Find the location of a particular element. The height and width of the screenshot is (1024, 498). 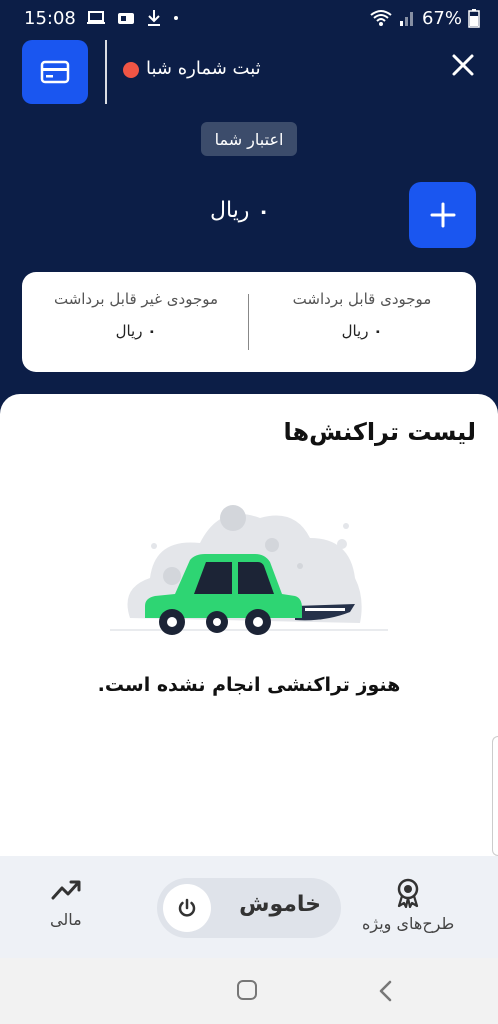

close-button is located at coordinates (463, 65).